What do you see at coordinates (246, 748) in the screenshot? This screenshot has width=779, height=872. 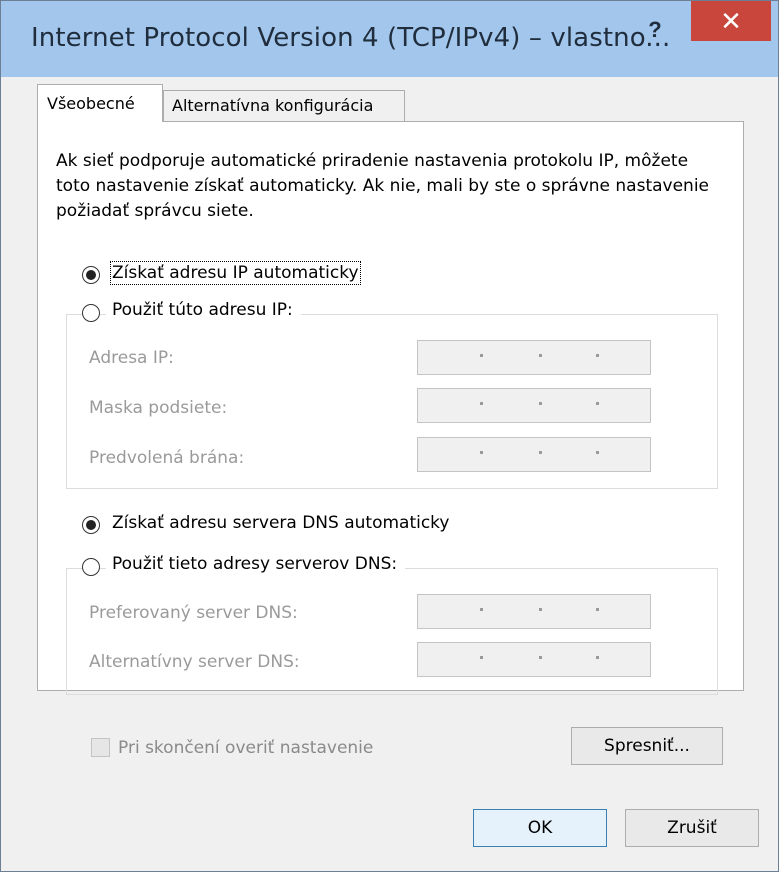 I see `validate-label: Pri skončení overiť nastavenie` at bounding box center [246, 748].